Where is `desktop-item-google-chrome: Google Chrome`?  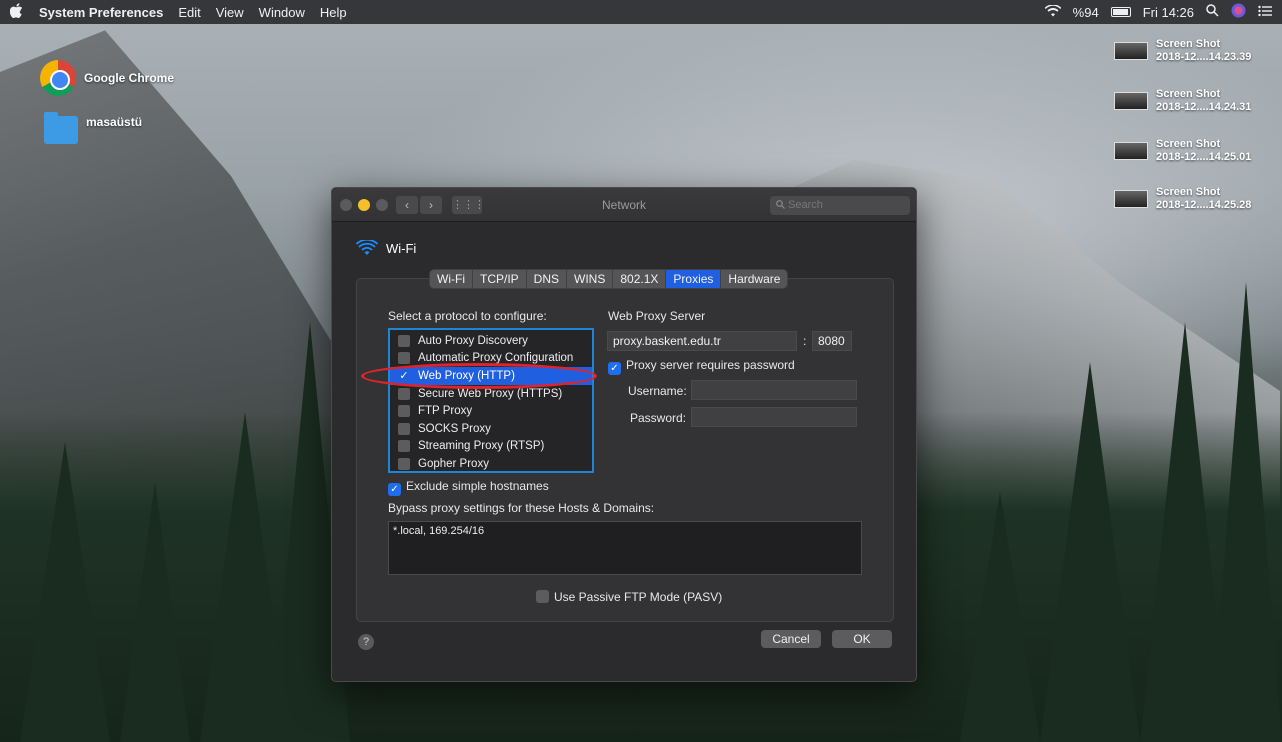 desktop-item-google-chrome: Google Chrome is located at coordinates (107, 78).